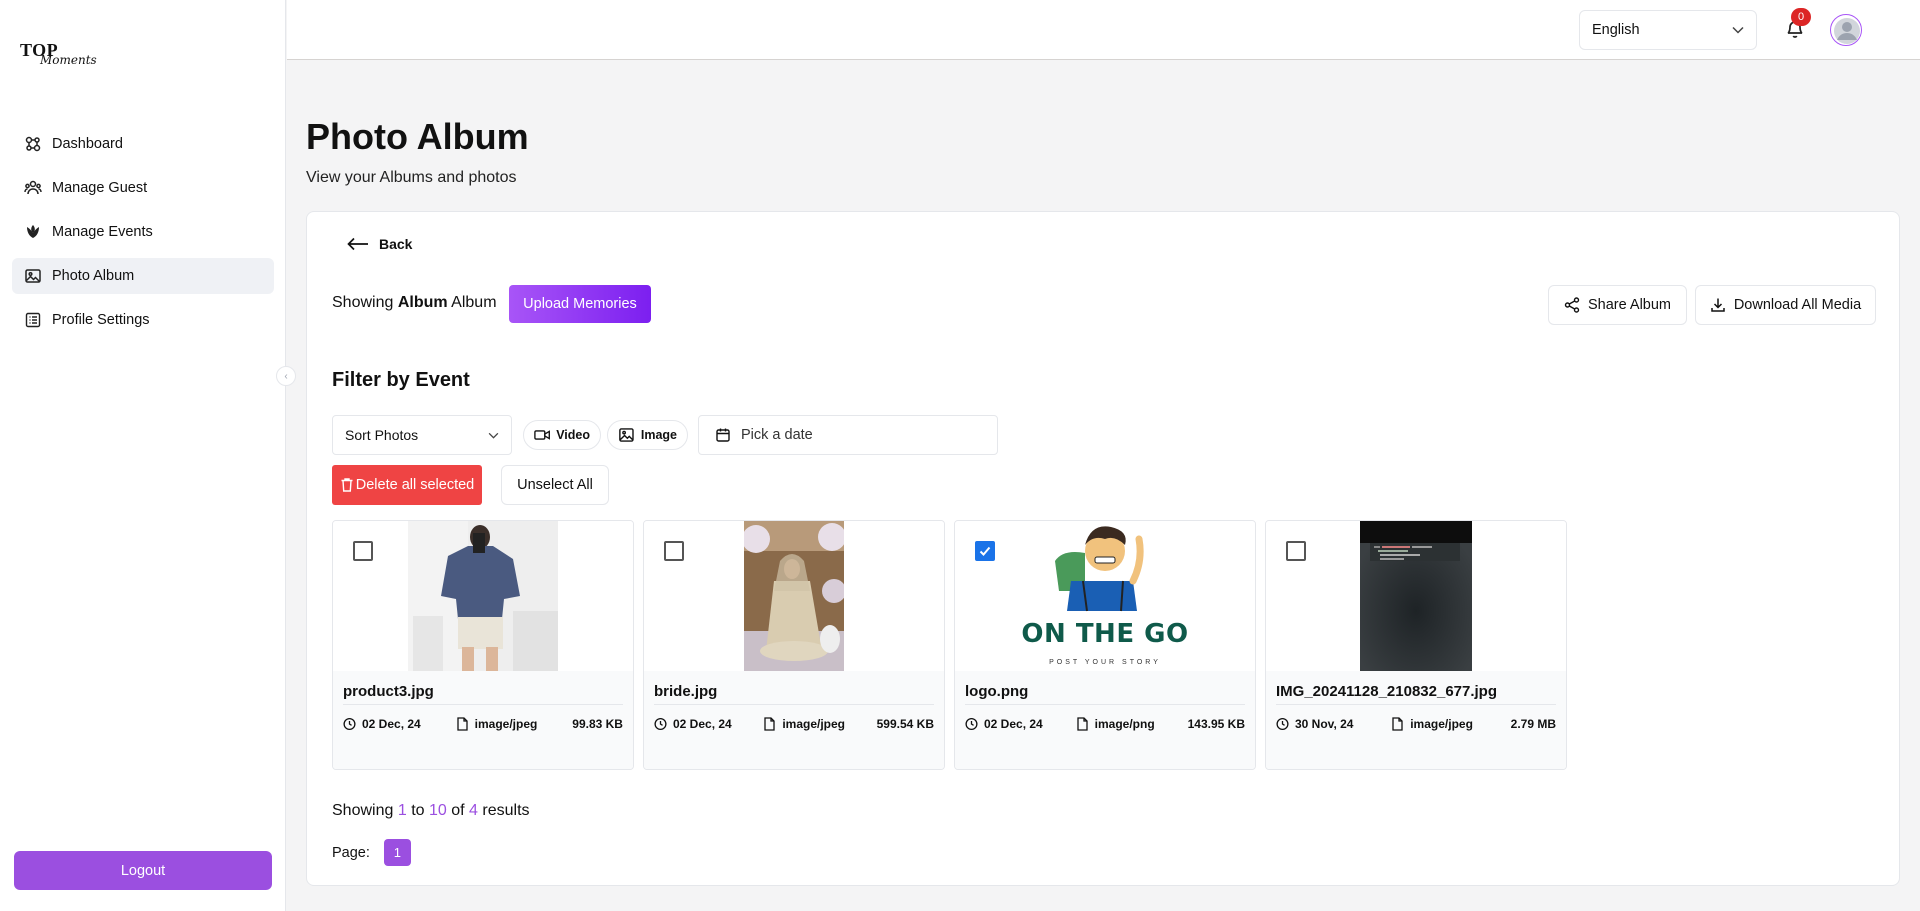  I want to click on showing-album-text: Showing Album Album, so click(414, 303).